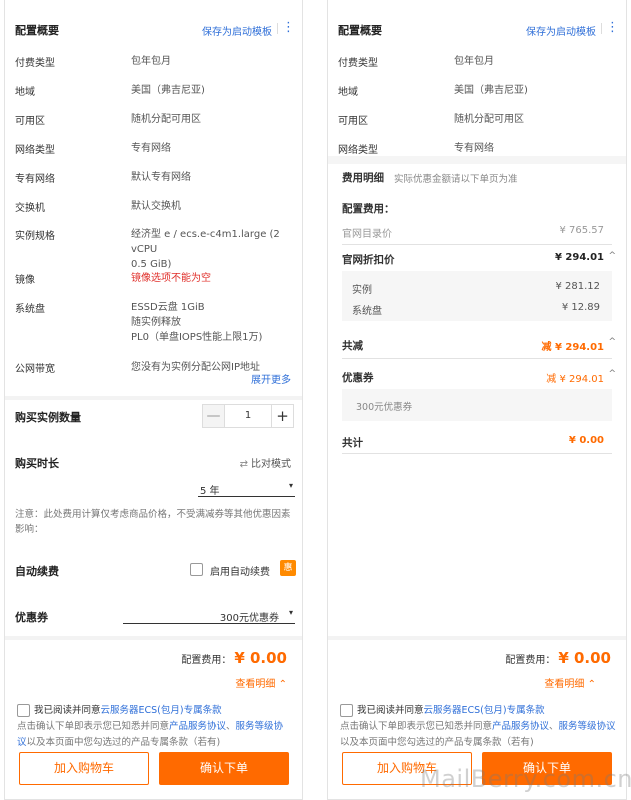  Describe the element at coordinates (224, 768) in the screenshot. I see `confirm-order-button: 确认下单` at that location.